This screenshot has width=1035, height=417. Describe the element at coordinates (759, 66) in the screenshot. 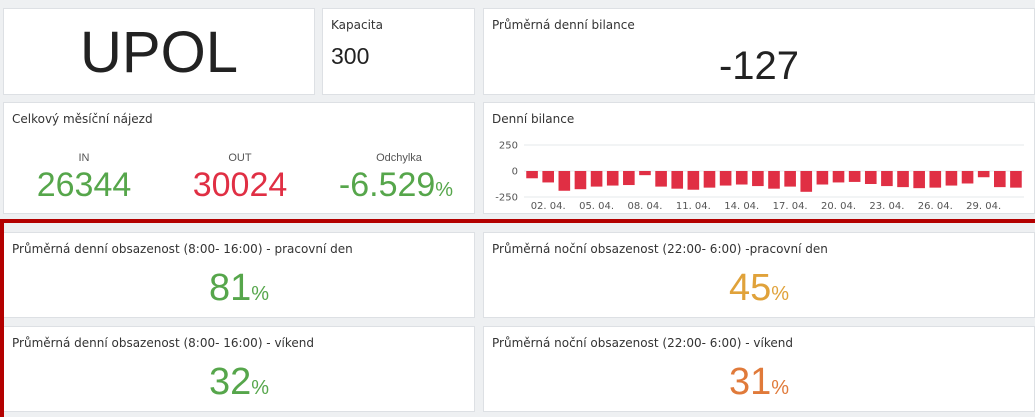

I see `avg-balance-value: -127` at that location.